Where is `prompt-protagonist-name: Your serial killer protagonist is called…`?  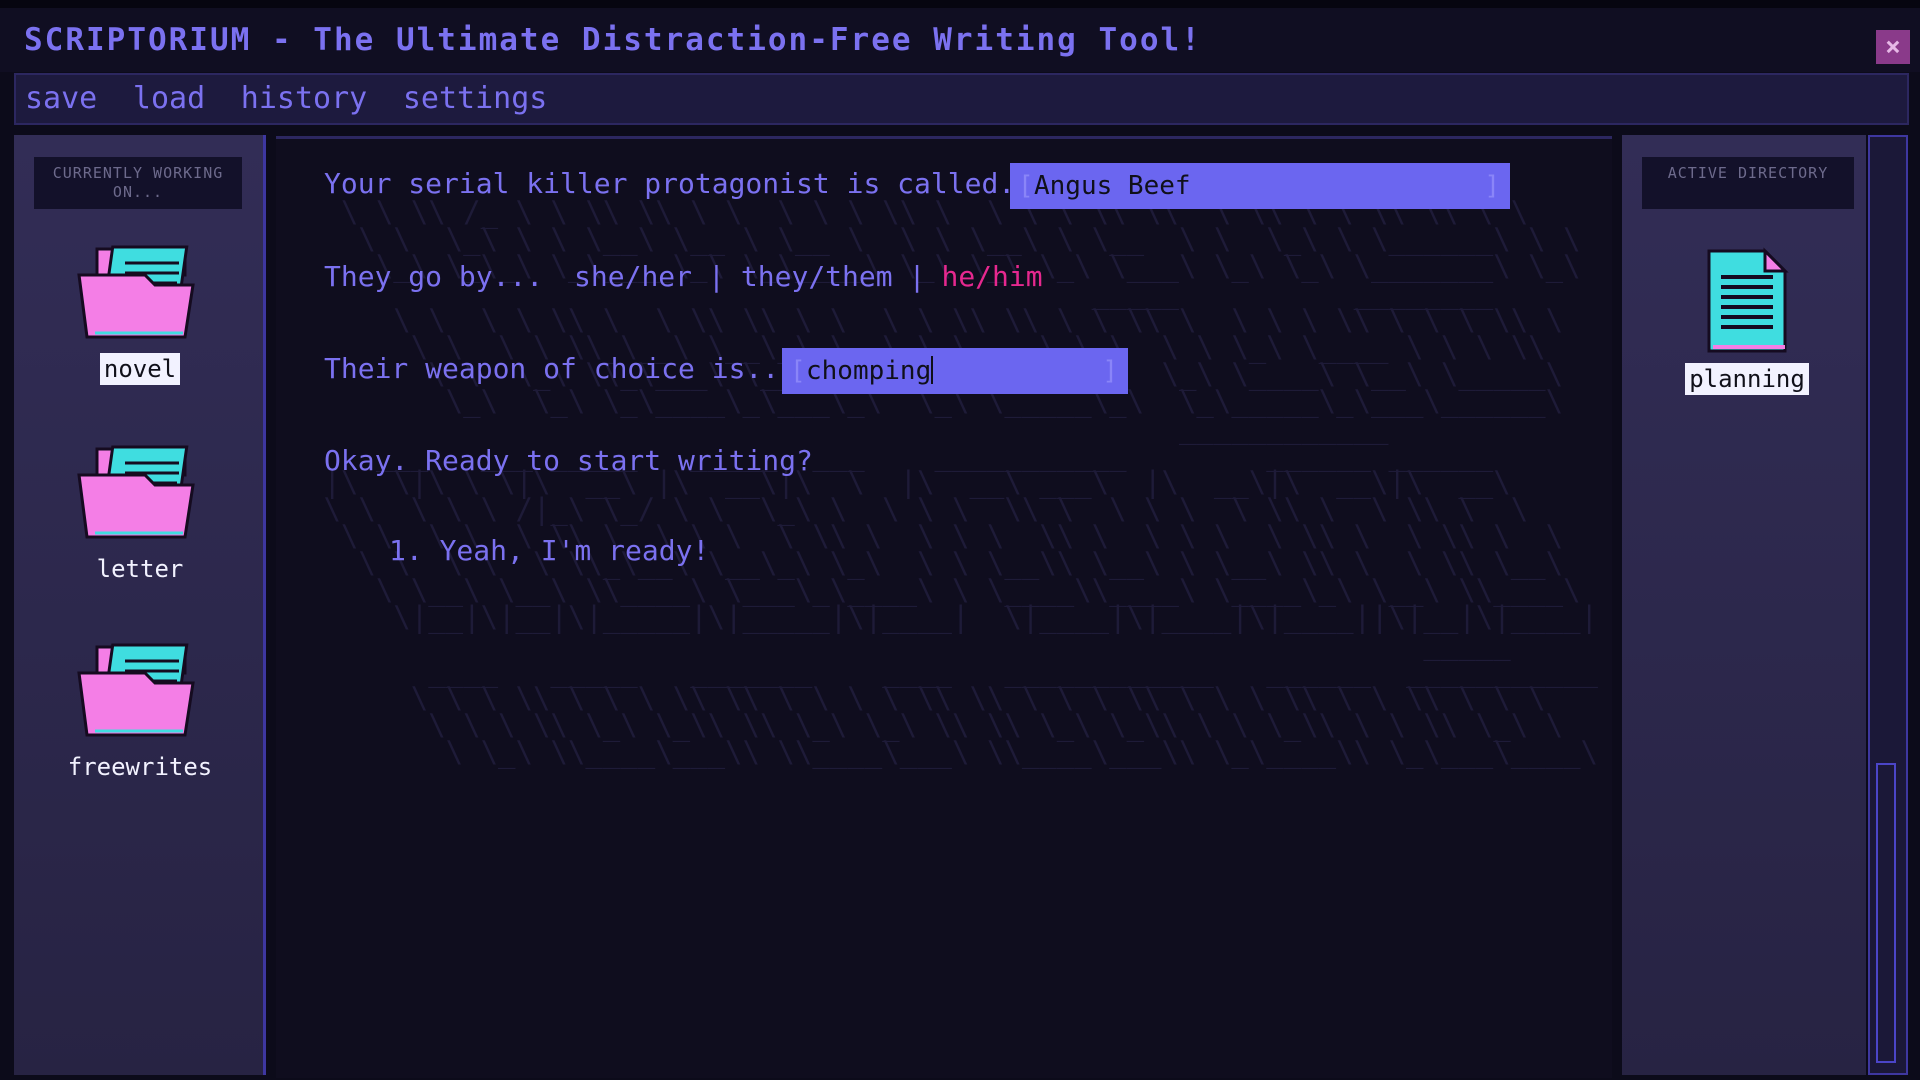
prompt-protagonist-name: Your serial killer protagonist is called… is located at coordinates (686, 183).